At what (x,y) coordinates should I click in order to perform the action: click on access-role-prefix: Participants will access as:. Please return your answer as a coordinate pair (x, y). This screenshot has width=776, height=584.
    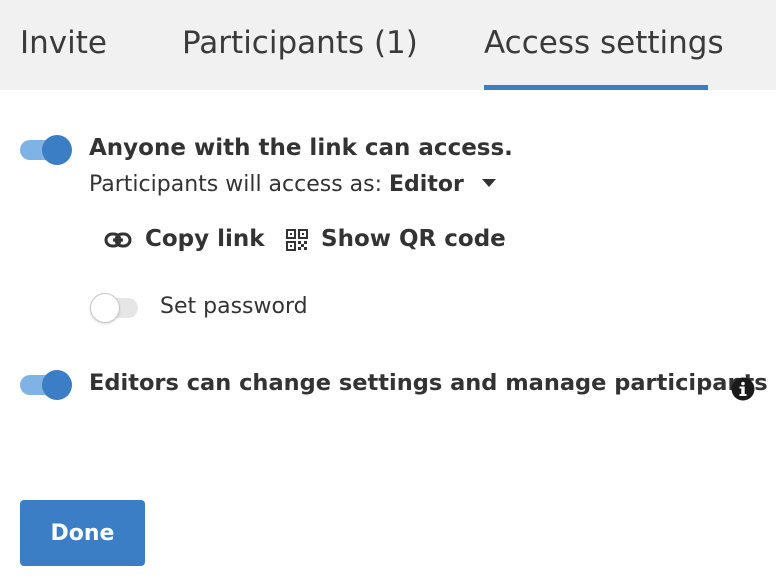
    Looking at the image, I should click on (236, 184).